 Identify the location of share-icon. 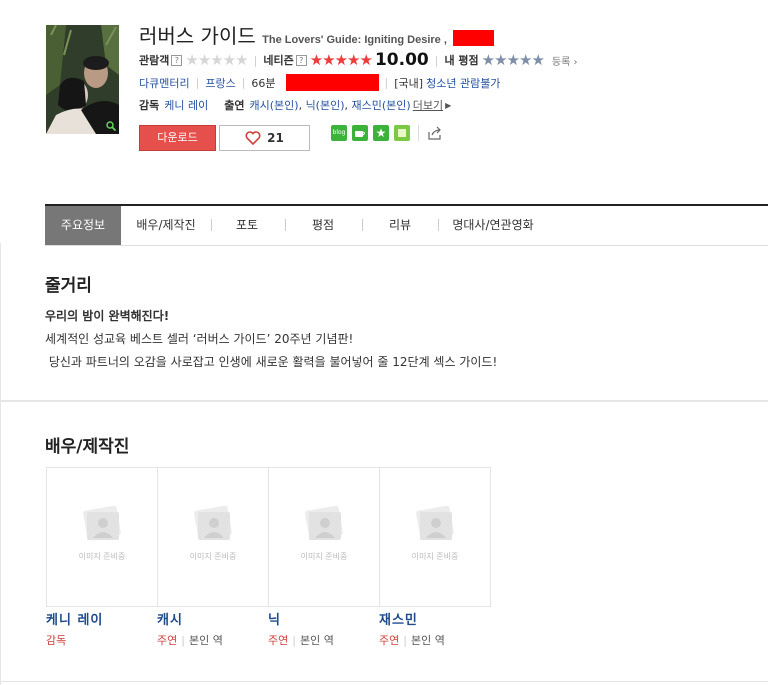
(435, 133).